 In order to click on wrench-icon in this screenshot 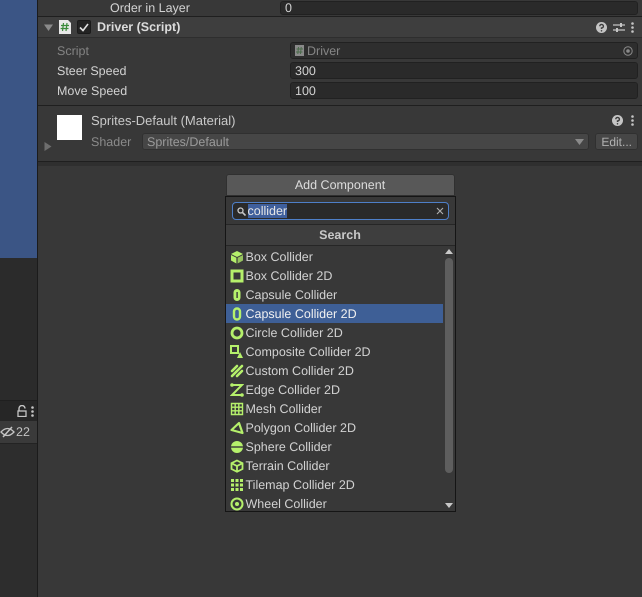, I will do `click(237, 371)`.